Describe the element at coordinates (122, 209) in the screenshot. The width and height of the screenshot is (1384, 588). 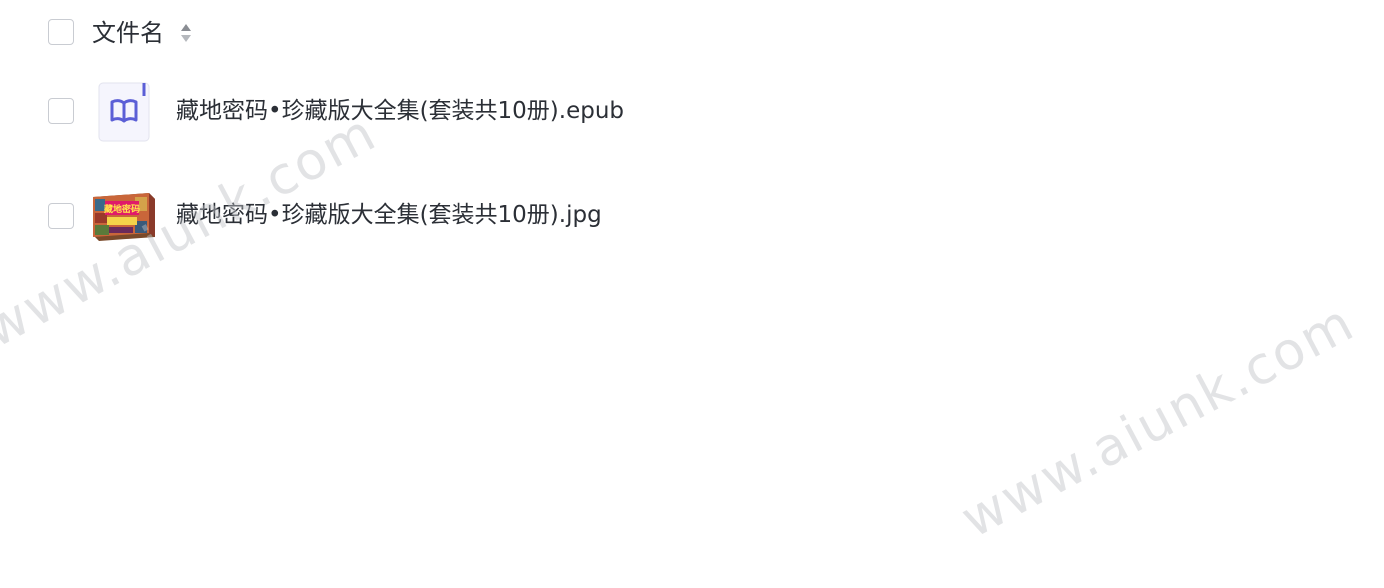
I see `thumbnail-title-text: 藏地密码` at that location.